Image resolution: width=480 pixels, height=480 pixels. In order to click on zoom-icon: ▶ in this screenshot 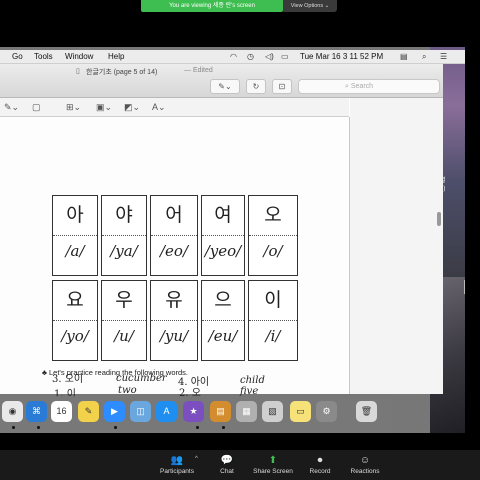, I will do `click(114, 411)`.